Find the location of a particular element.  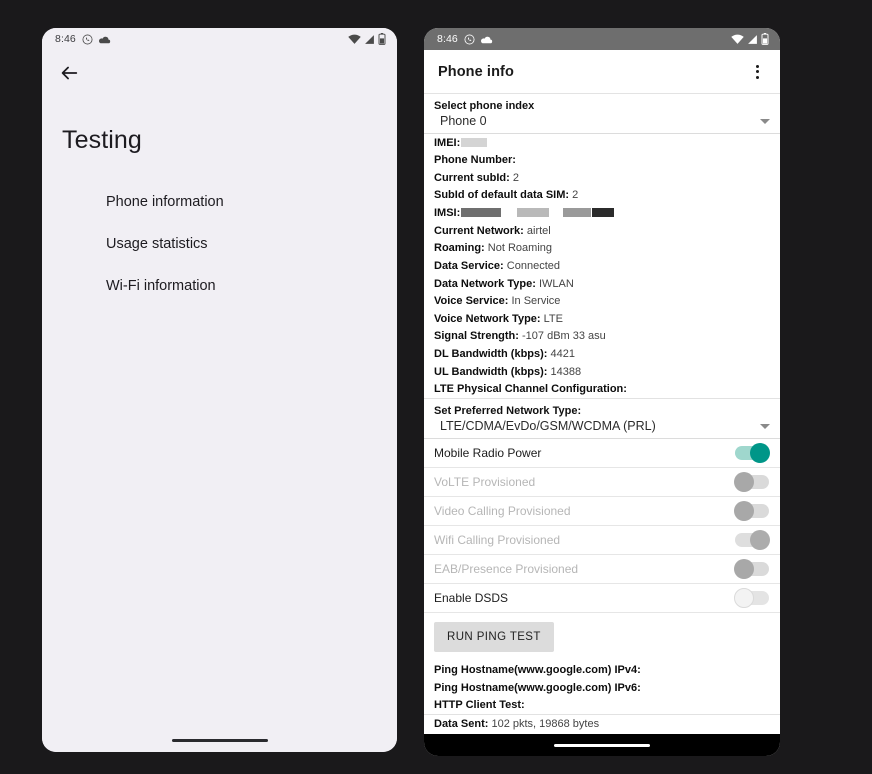

info-value: Not Roaming is located at coordinates (519, 248).